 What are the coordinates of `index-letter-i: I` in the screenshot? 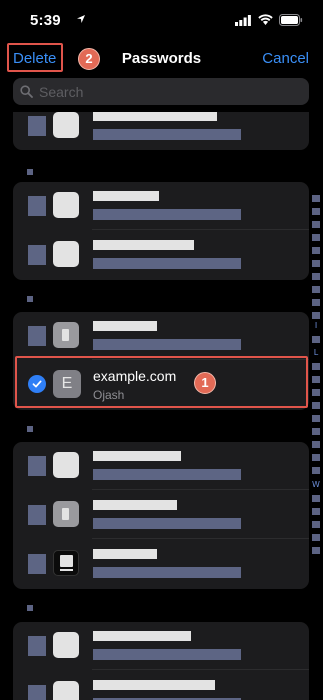 It's located at (316, 325).